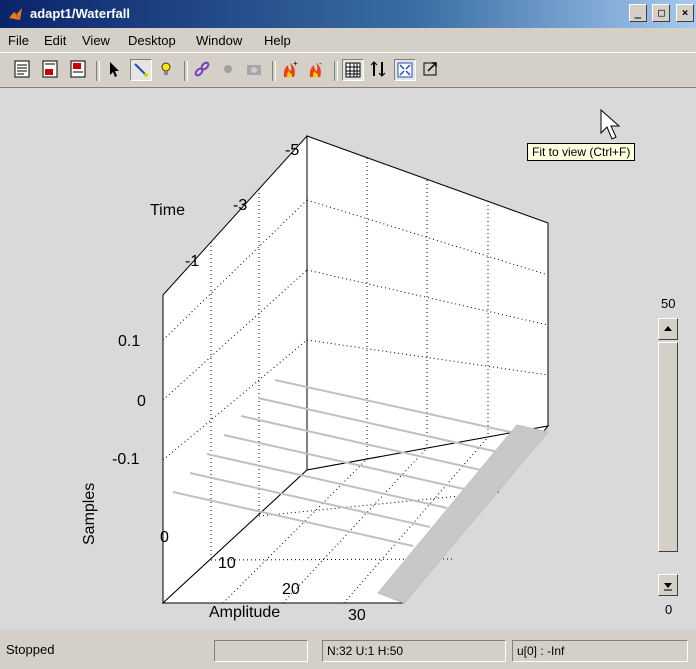 The image size is (696, 669). I want to click on amplitude-tick: 30, so click(357, 615).